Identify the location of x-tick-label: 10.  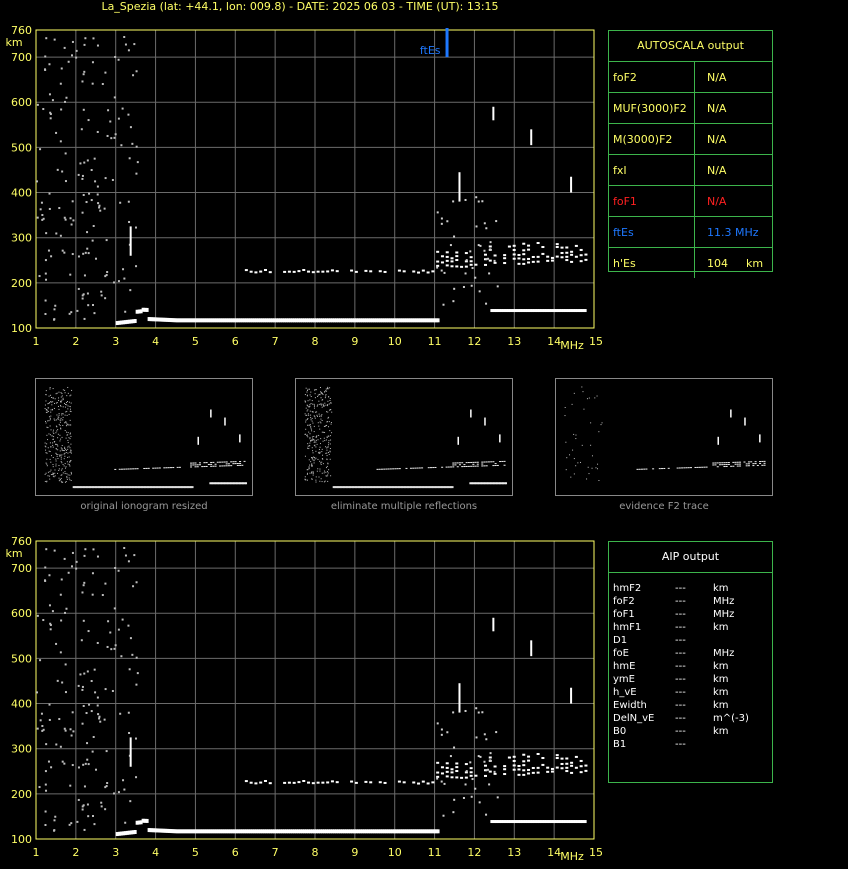
(395, 341).